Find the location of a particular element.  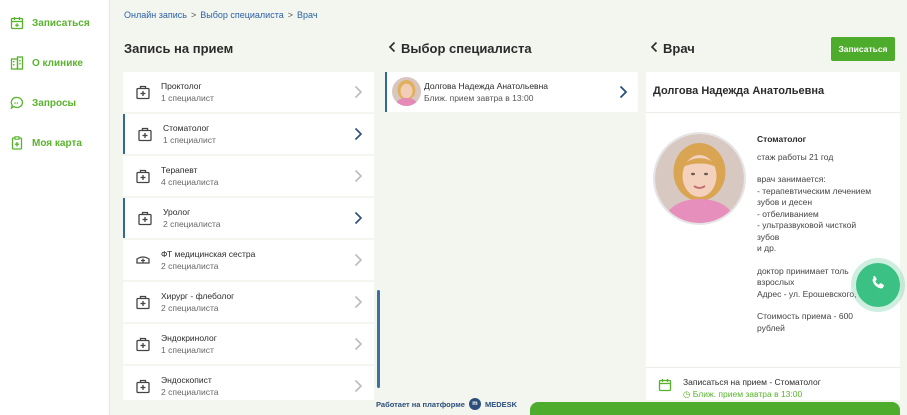

column-title-appointment: Запись на прием is located at coordinates (179, 48).